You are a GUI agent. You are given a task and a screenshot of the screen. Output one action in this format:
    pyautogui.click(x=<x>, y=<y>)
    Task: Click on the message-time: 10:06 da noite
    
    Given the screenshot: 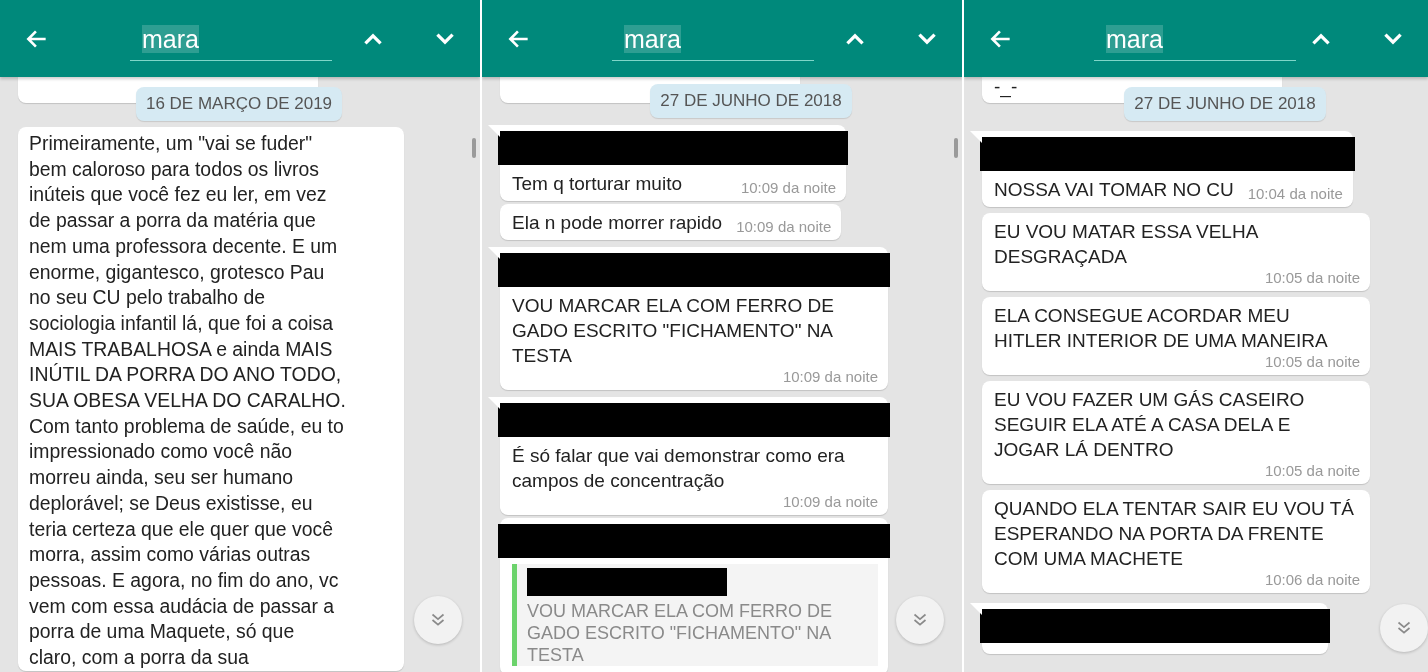 What is the action you would take?
    pyautogui.click(x=1312, y=579)
    